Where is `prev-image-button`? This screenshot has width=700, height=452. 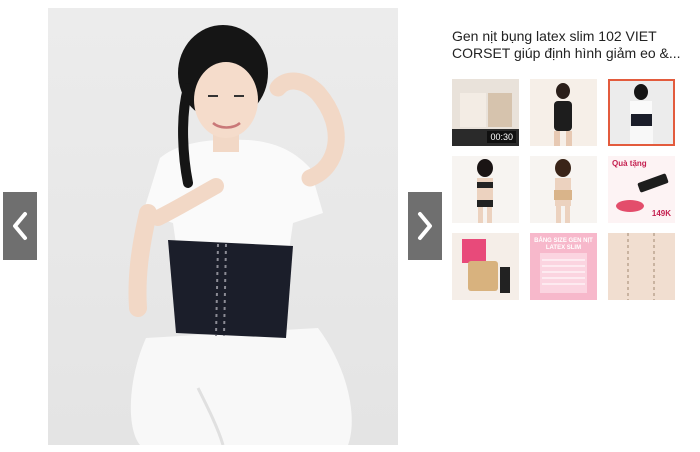
prev-image-button is located at coordinates (20, 226).